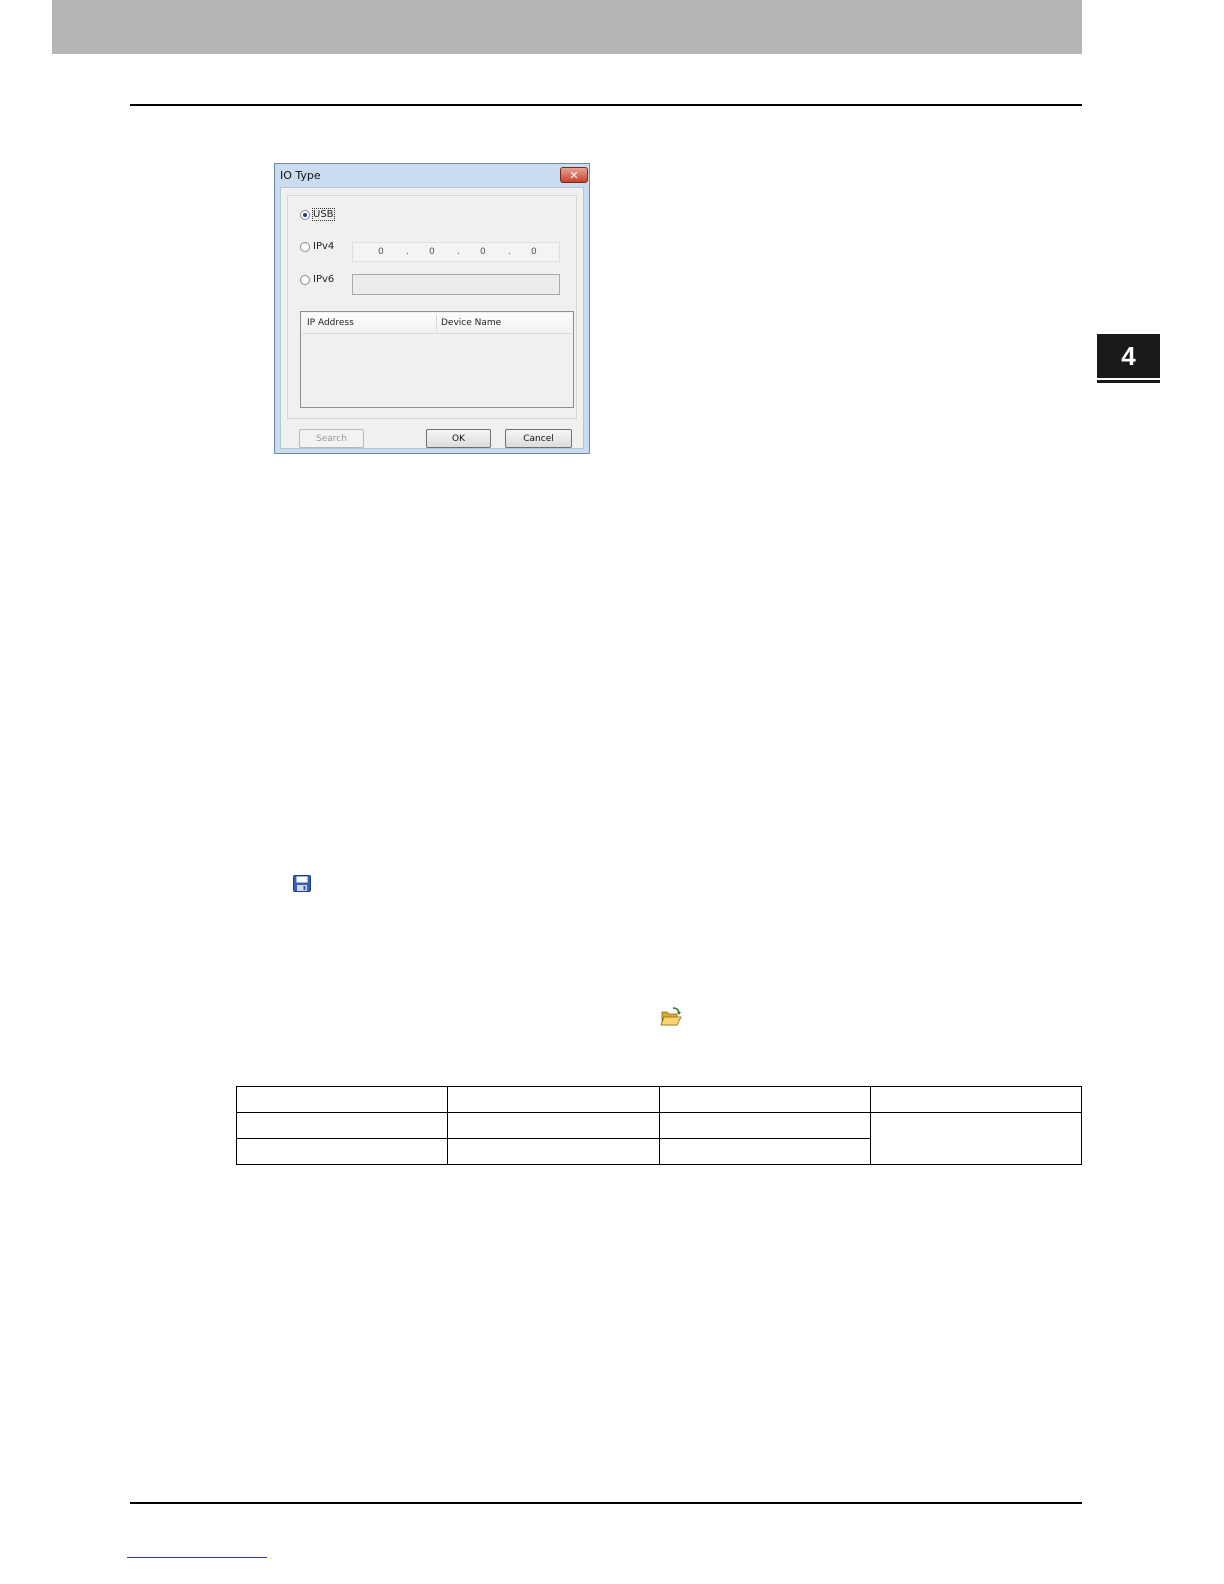  Describe the element at coordinates (471, 323) in the screenshot. I see `column-device-name: Device Name` at that location.